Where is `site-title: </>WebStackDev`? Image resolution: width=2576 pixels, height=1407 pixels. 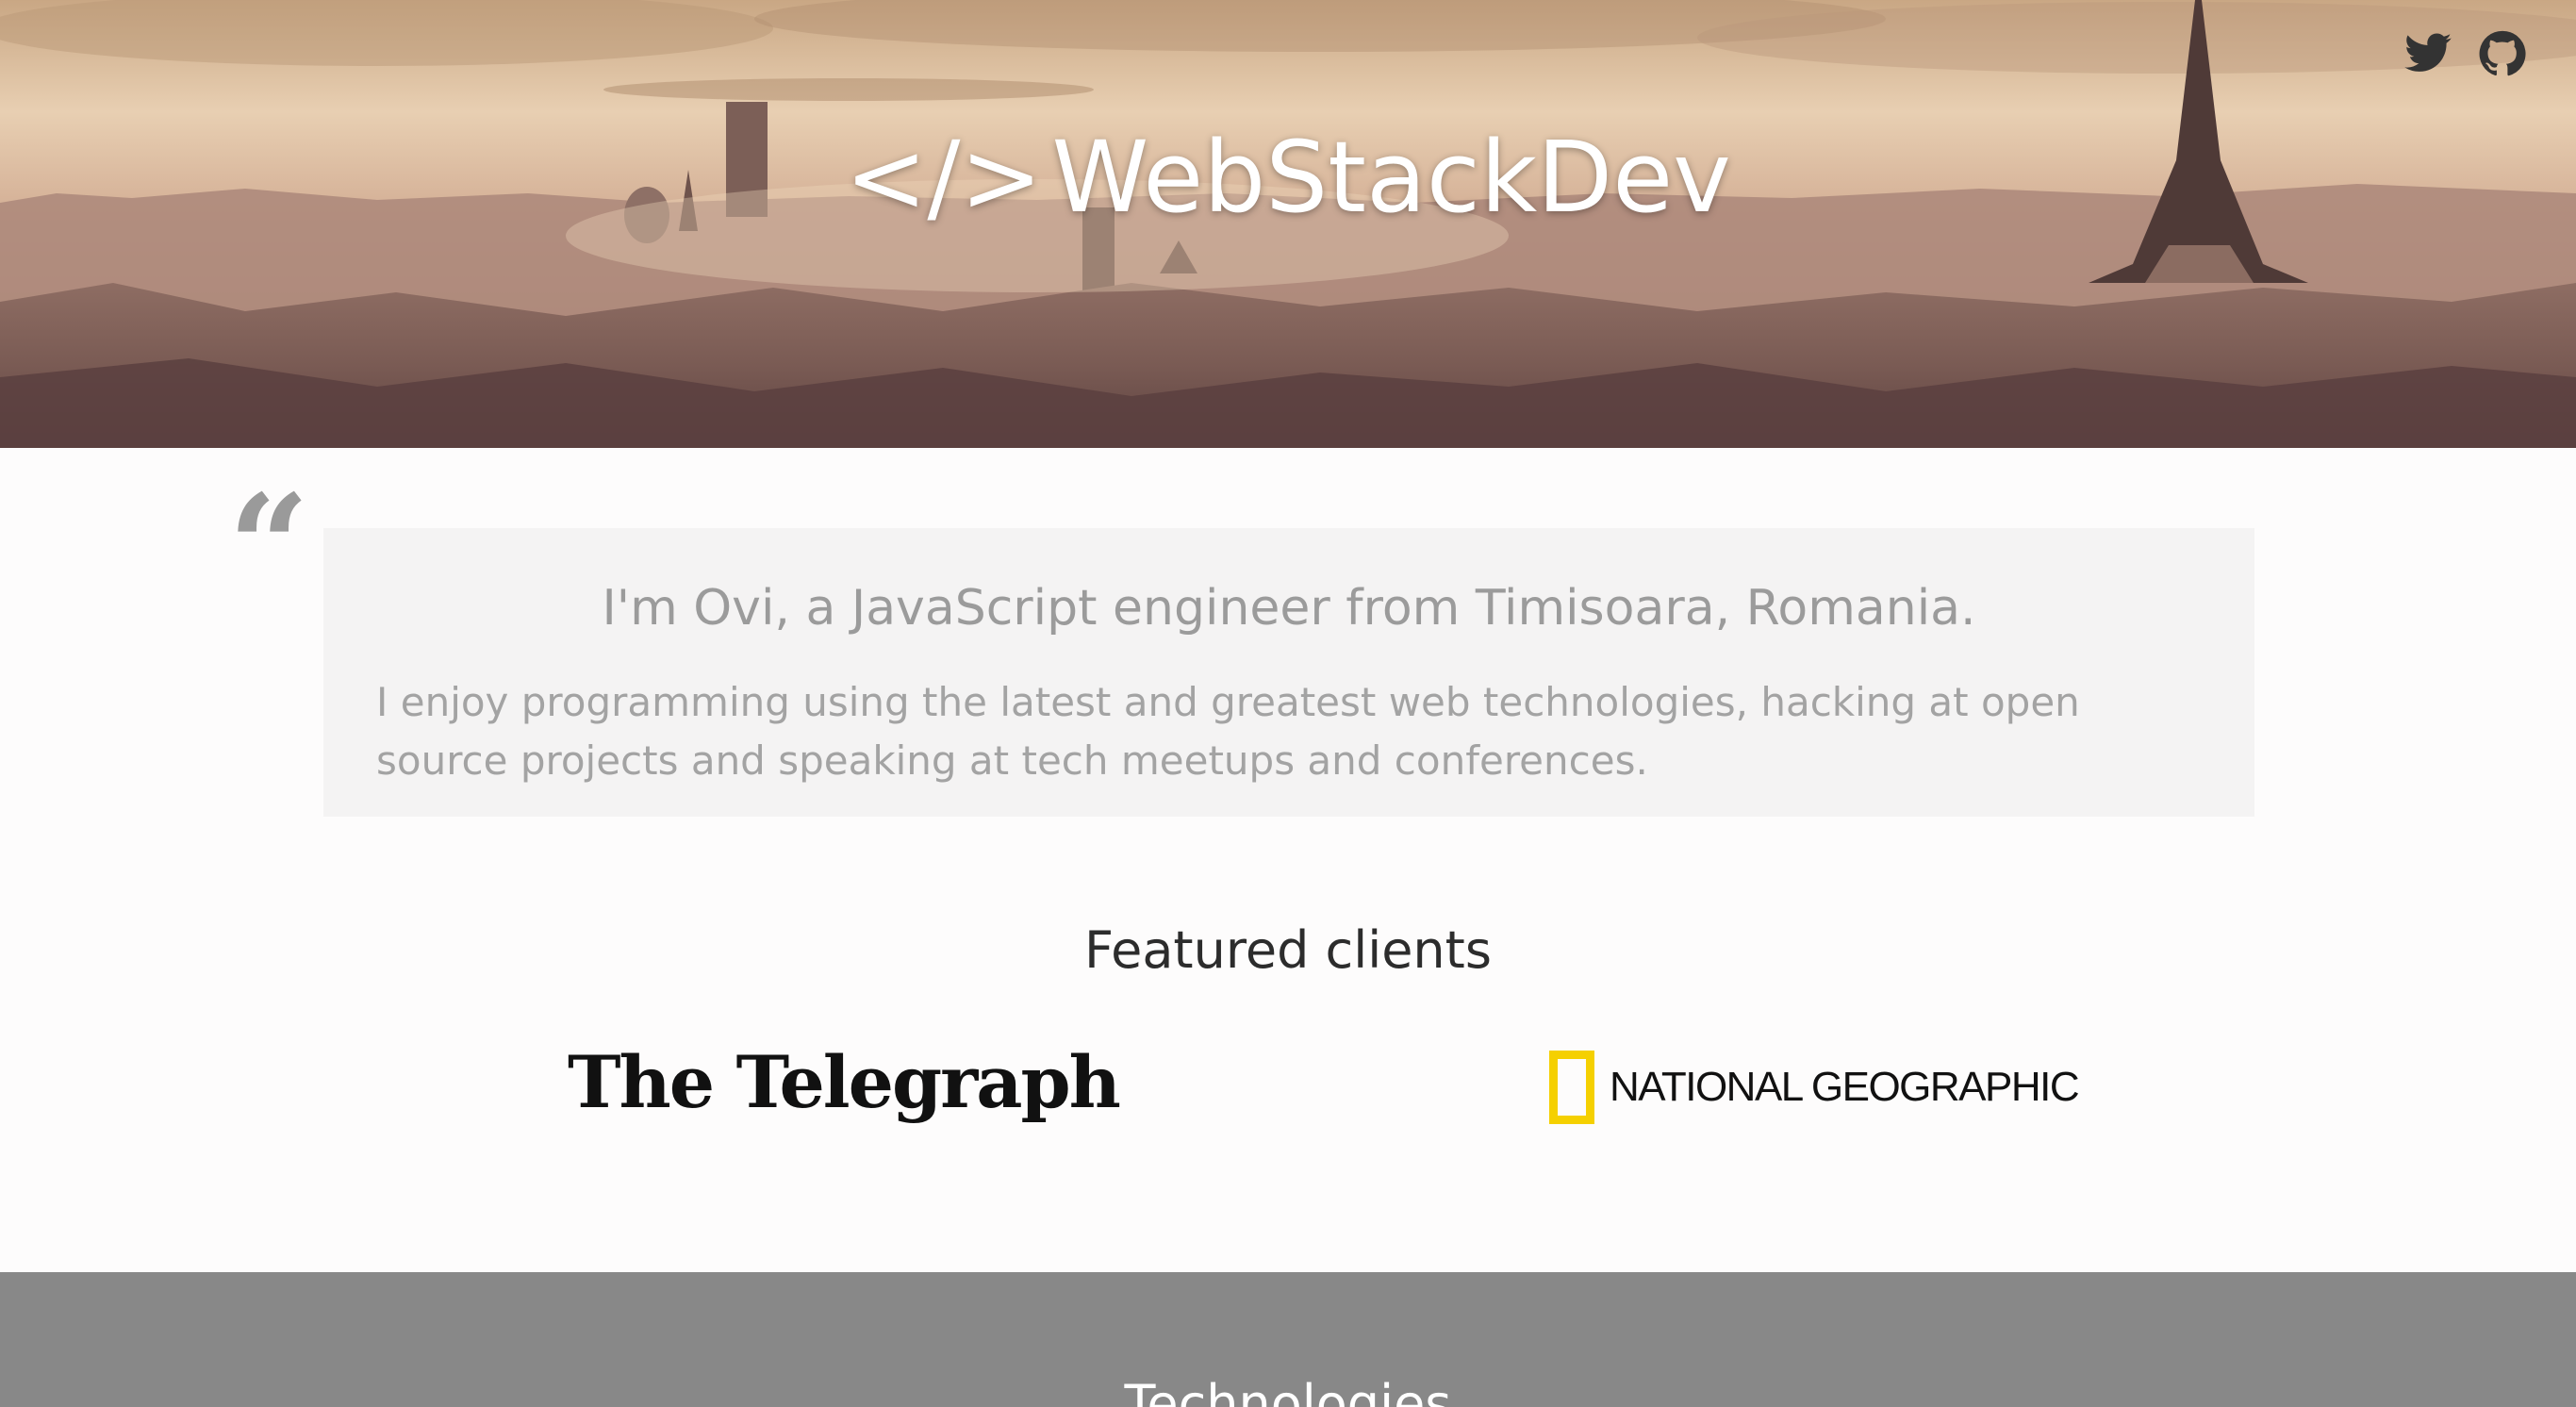 site-title: </>WebStackDev is located at coordinates (1288, 177).